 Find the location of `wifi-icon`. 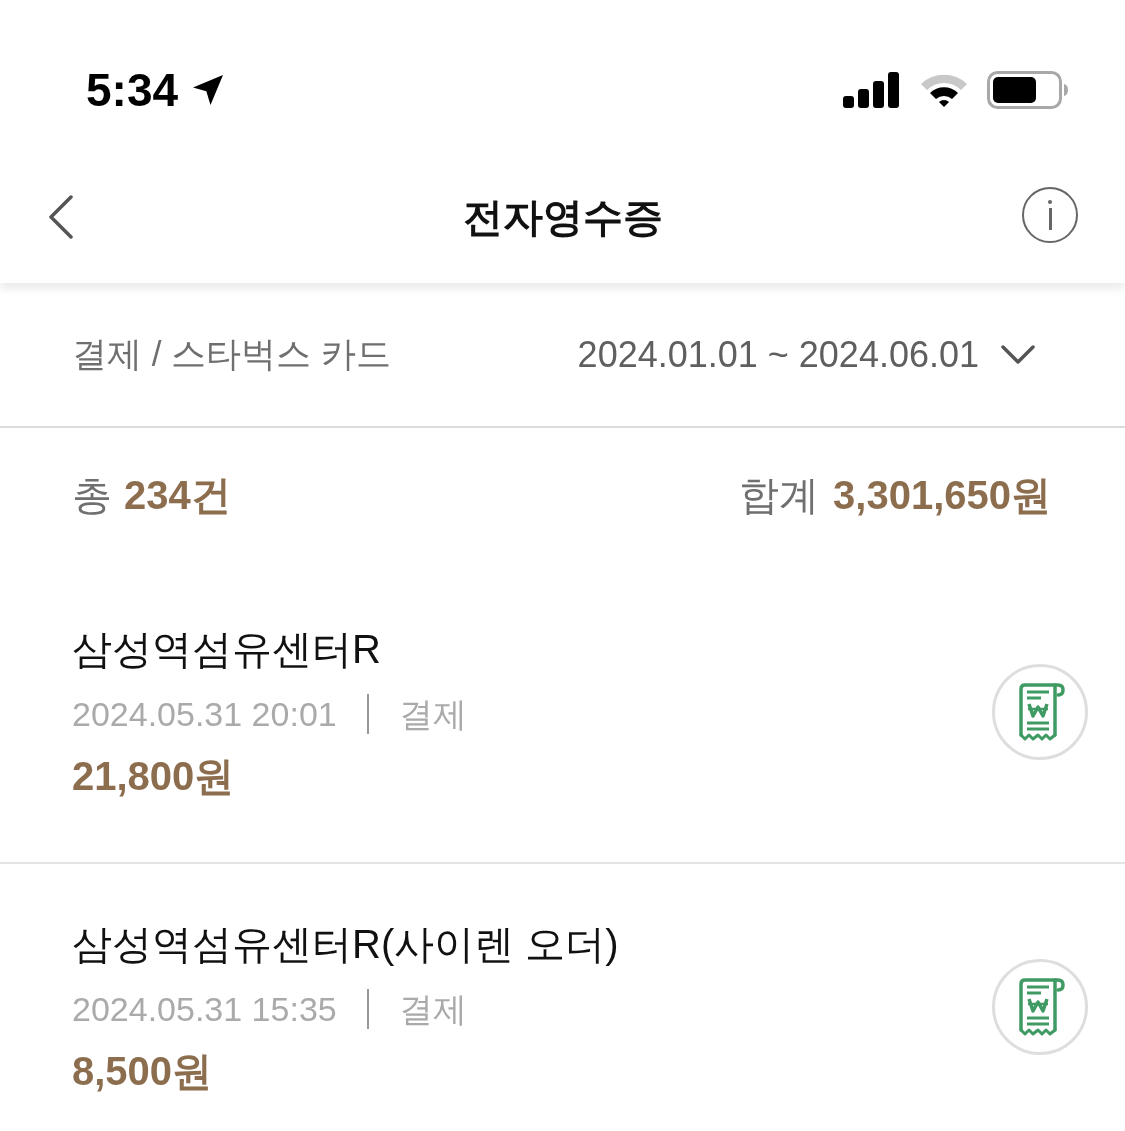

wifi-icon is located at coordinates (944, 90).